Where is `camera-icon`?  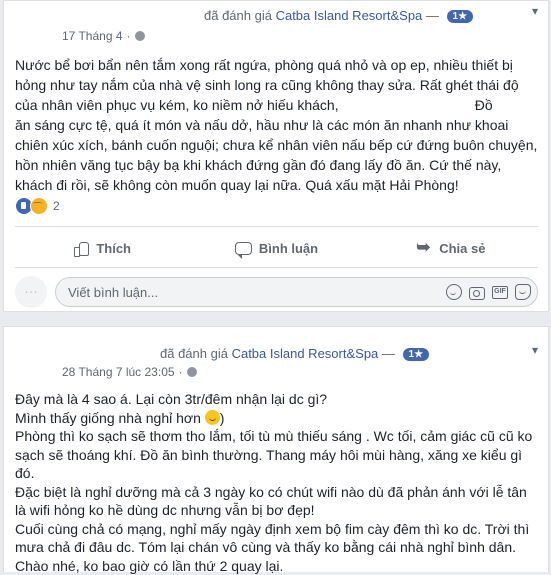
camera-icon is located at coordinates (477, 293).